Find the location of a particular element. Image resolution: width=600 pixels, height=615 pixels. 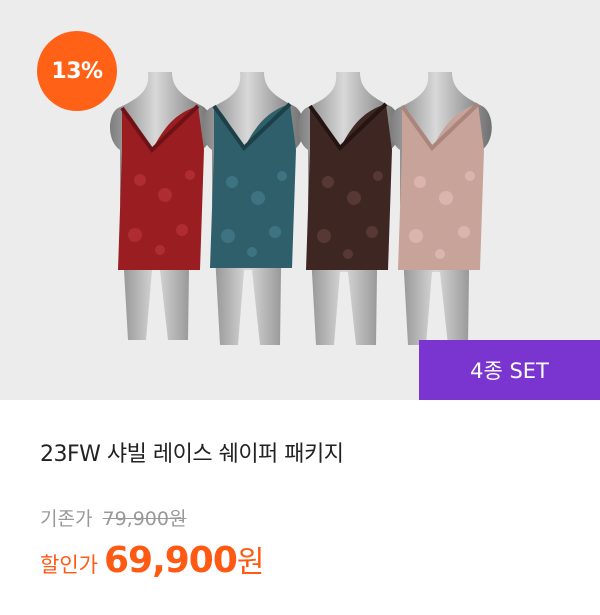

discount-badge: 13% is located at coordinates (77, 71).